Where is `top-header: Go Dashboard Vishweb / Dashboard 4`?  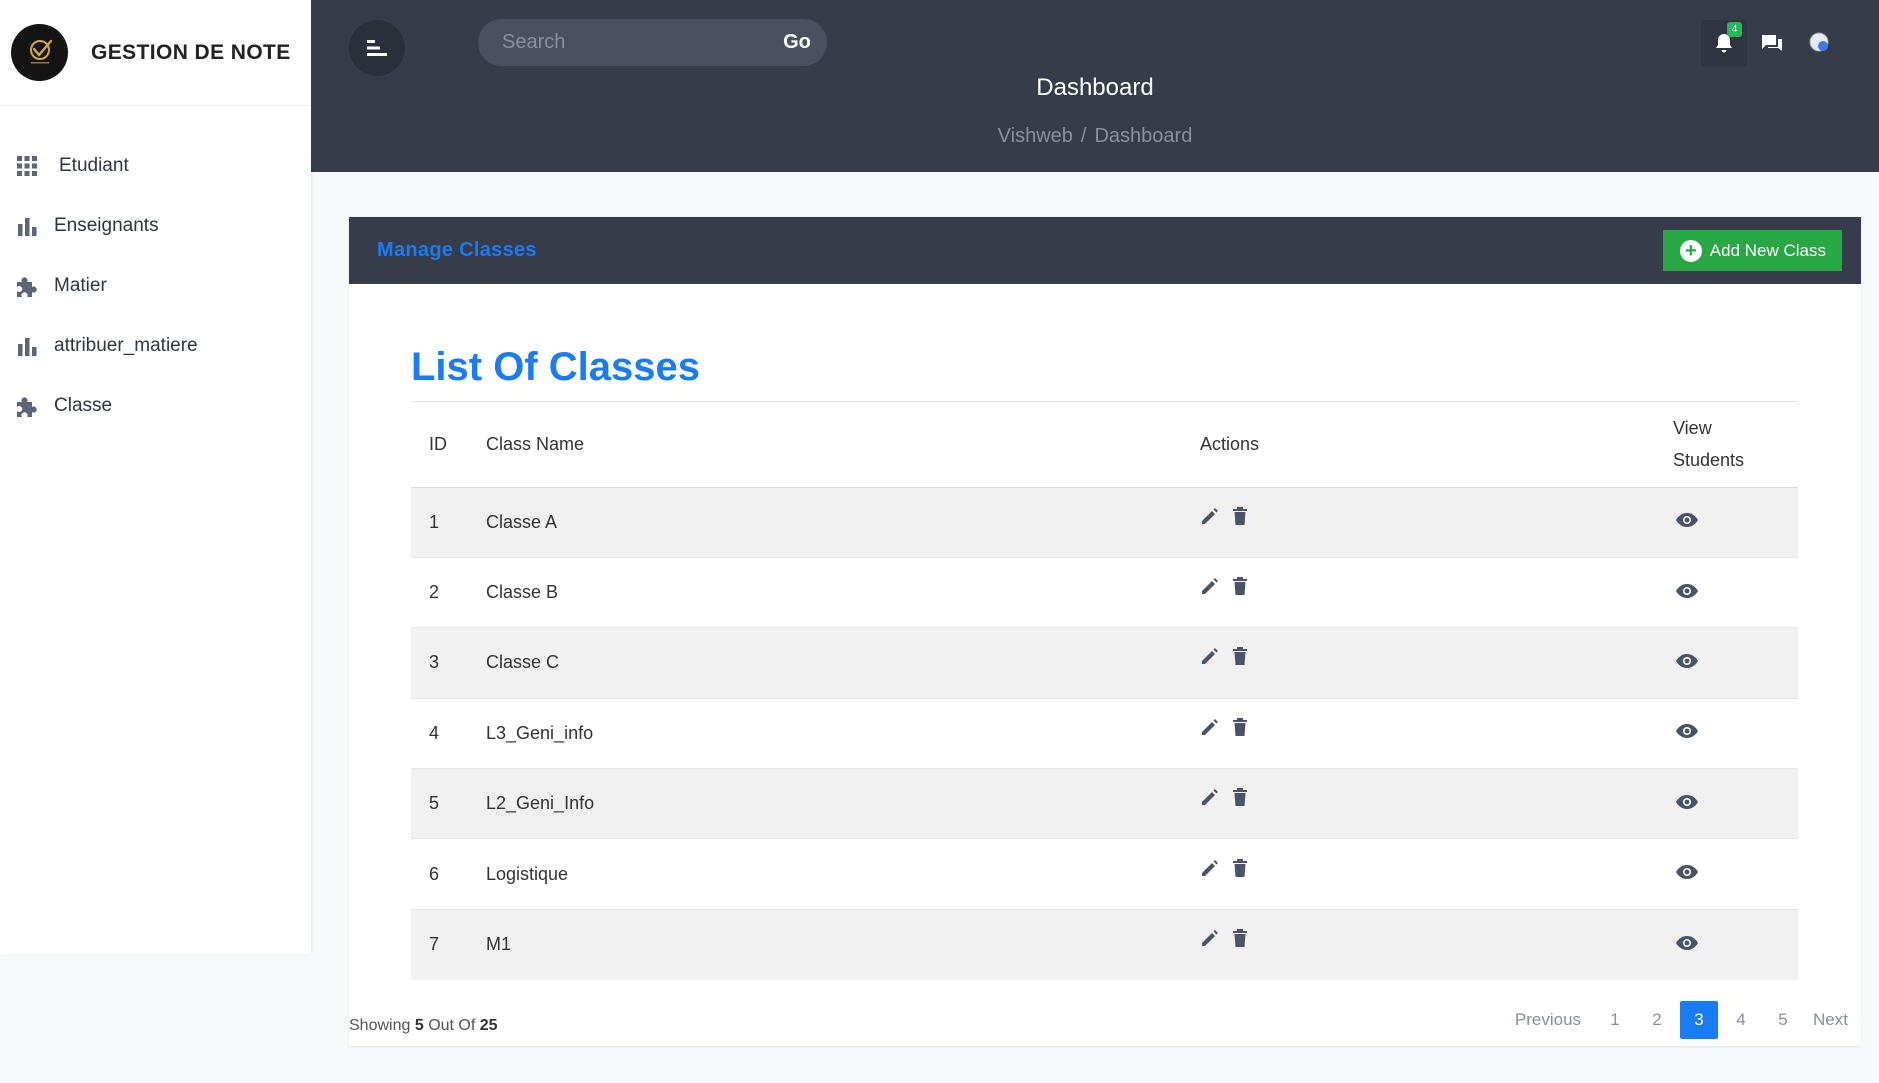
top-header: Go Dashboard Vishweb / Dashboard 4 is located at coordinates (1095, 86).